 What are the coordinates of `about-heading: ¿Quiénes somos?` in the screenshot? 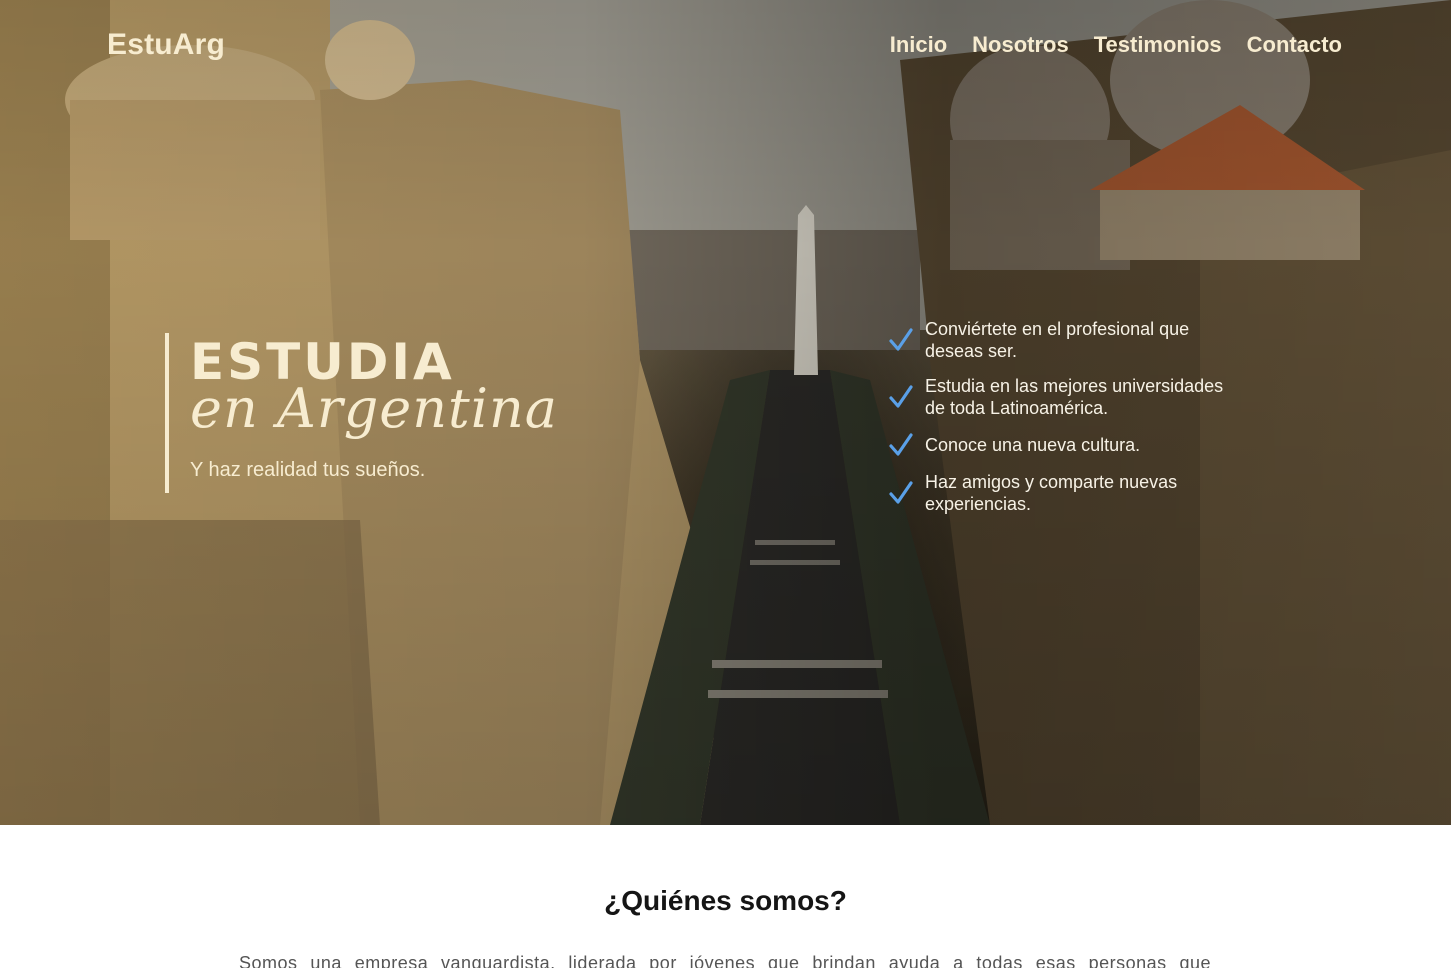 It's located at (725, 900).